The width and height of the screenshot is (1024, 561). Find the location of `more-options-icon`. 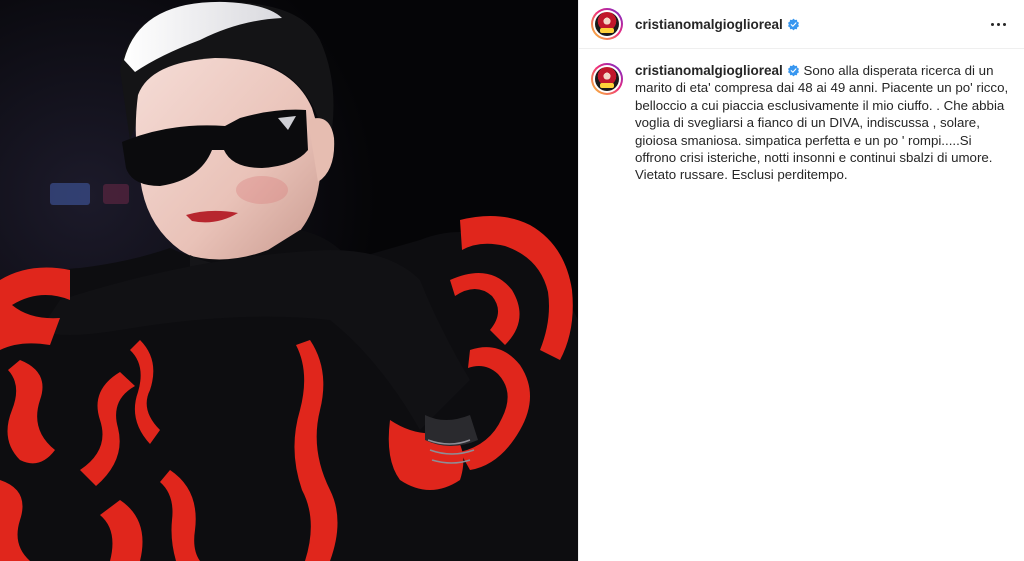

more-options-icon is located at coordinates (992, 24).